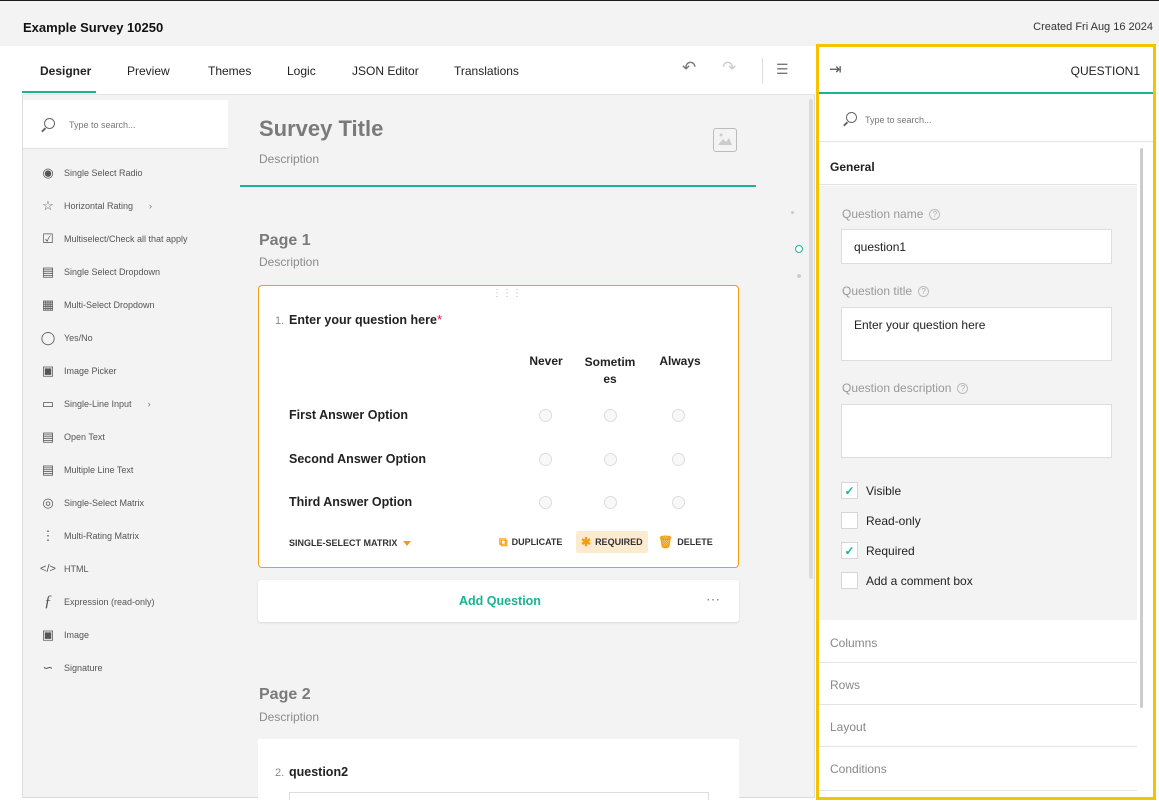 The image size is (1159, 802). I want to click on question-title-field: Enter your question here, so click(976, 334).